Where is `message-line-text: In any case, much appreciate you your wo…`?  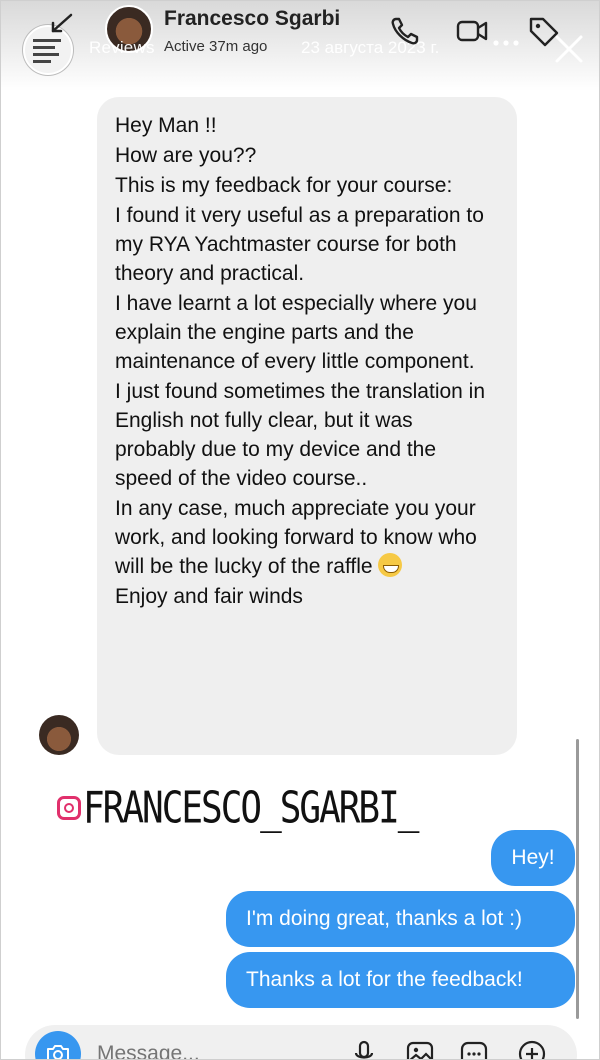
message-line-text: In any case, much appreciate you your wo… is located at coordinates (296, 537).